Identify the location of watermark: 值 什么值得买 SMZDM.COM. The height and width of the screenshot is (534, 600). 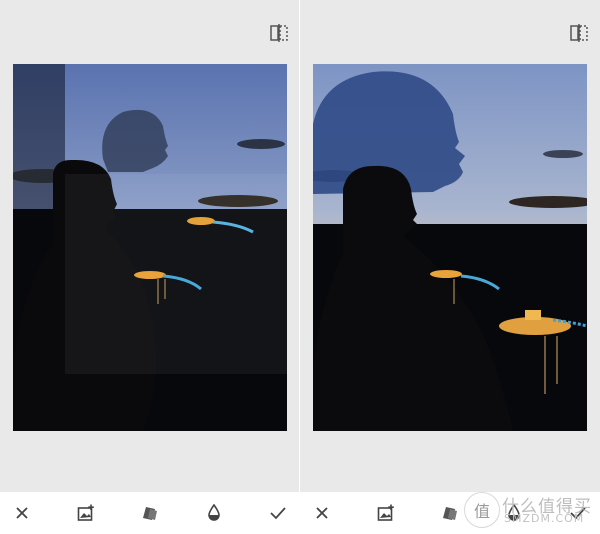
(529, 509).